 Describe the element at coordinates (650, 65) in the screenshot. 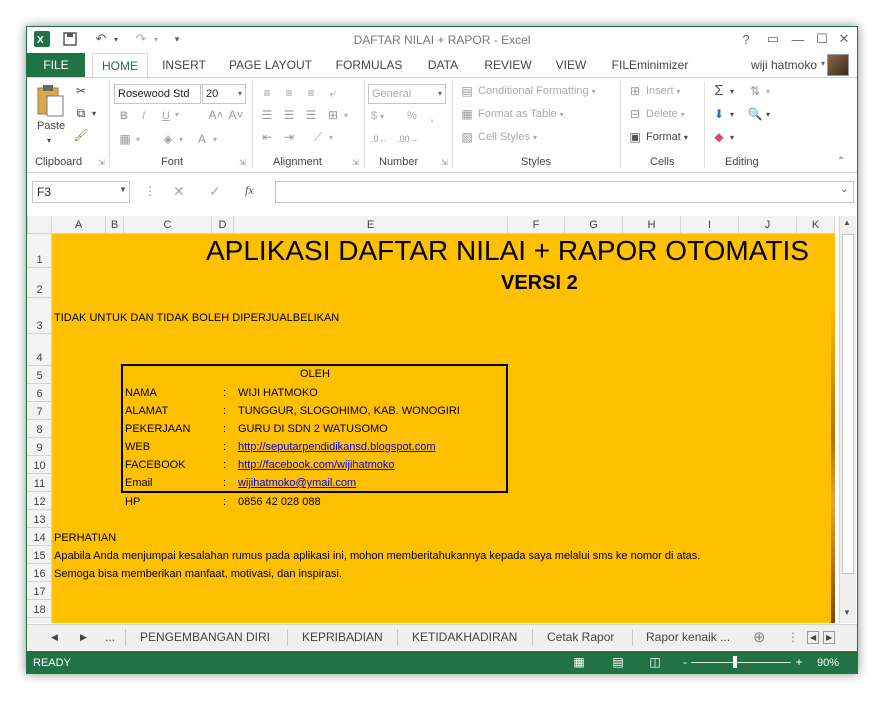

I see `tab-fileminimizer: FILEminimizer` at that location.